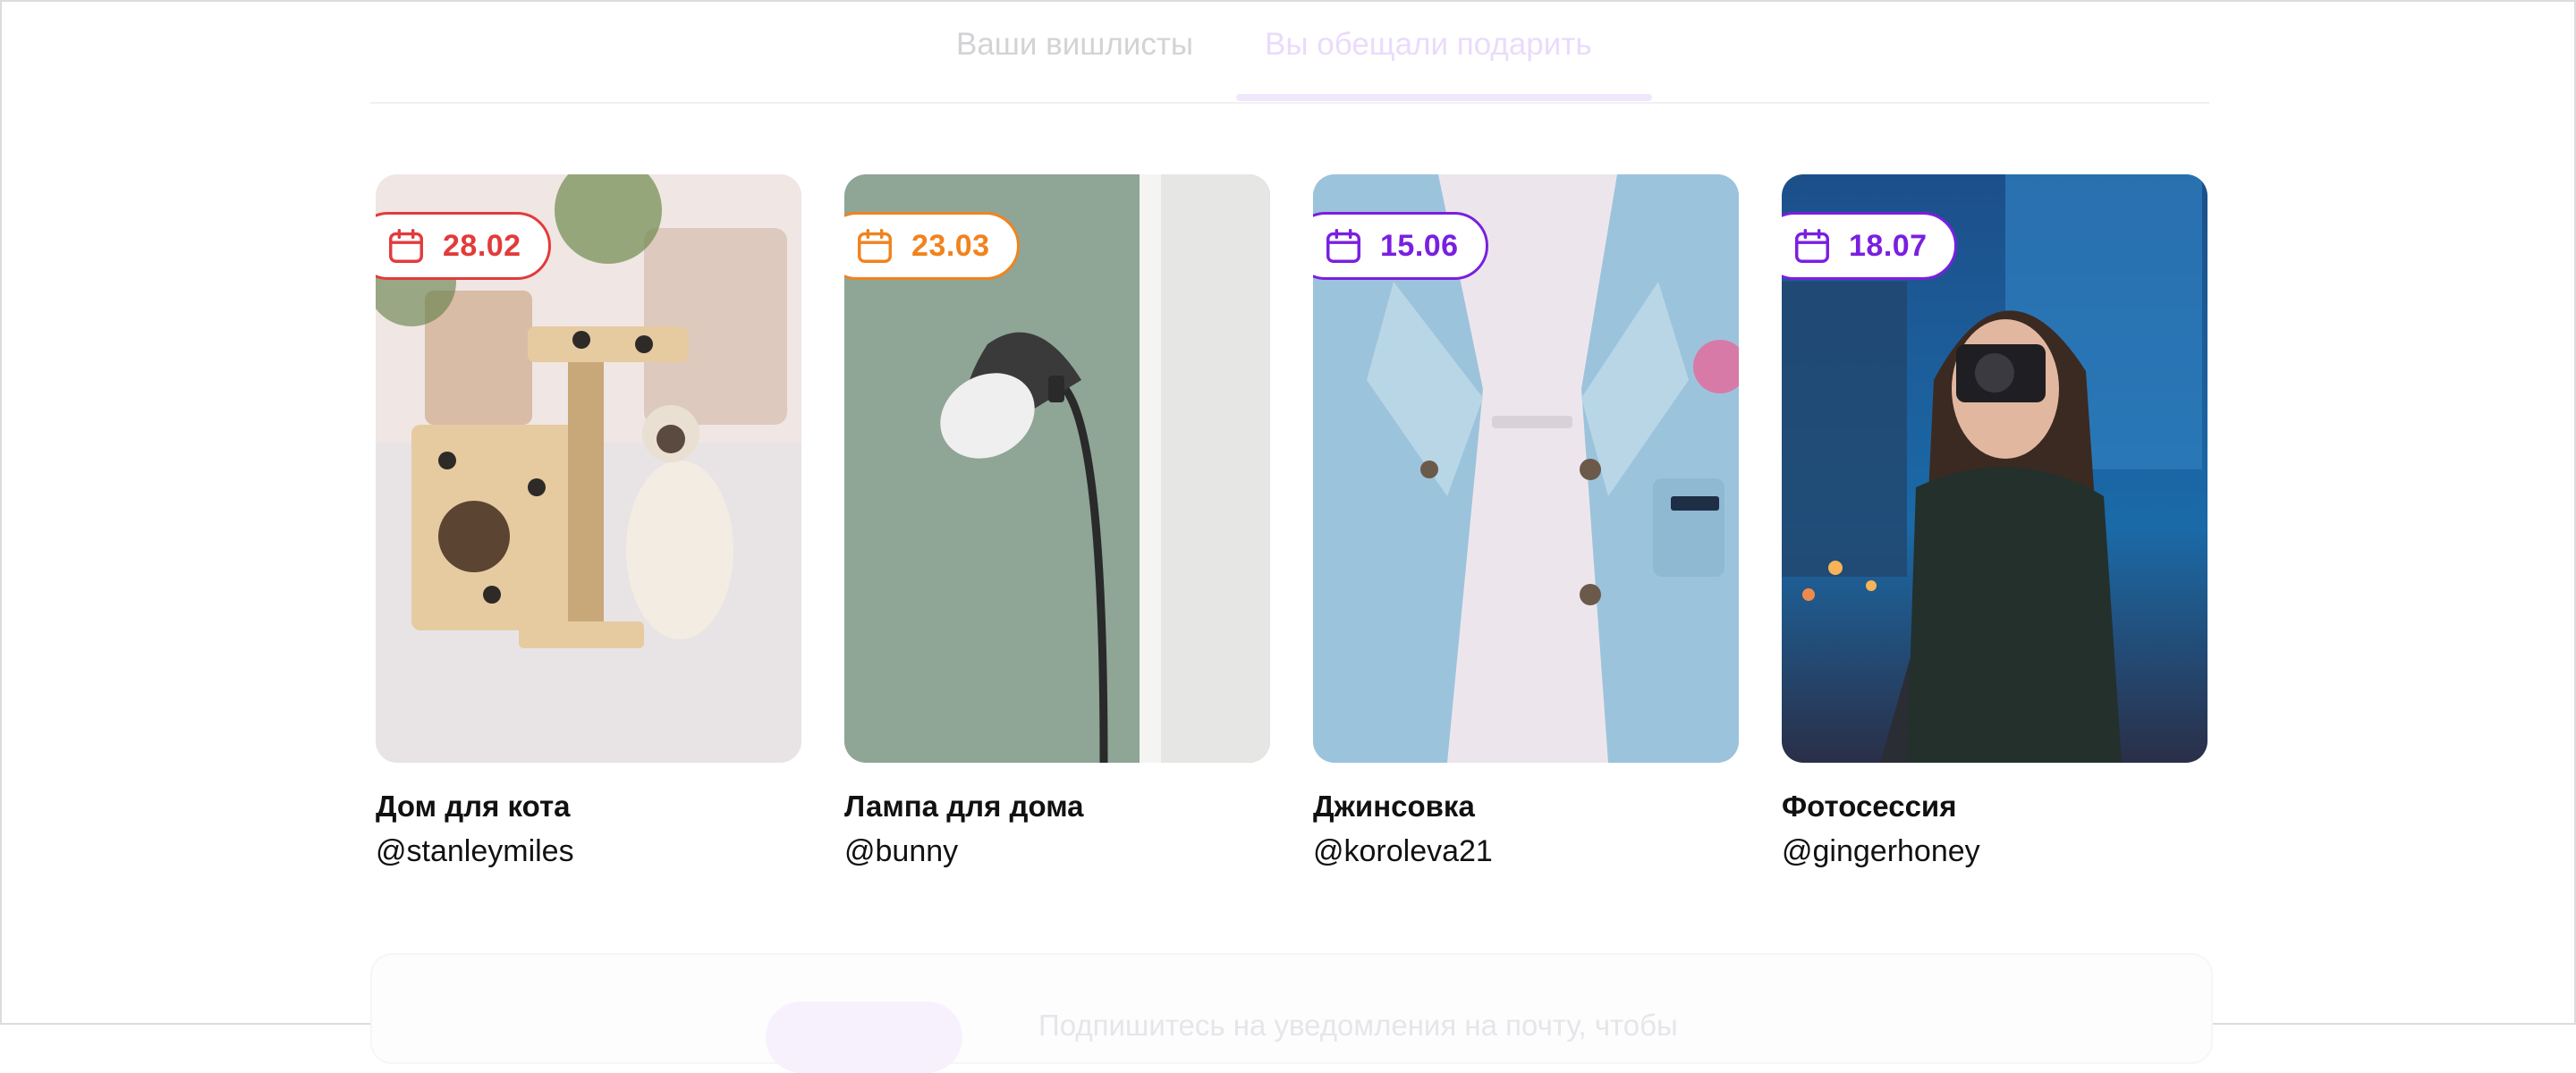  I want to click on gift-card: 23.03 Лампа для дома @bunny, so click(1057, 521).